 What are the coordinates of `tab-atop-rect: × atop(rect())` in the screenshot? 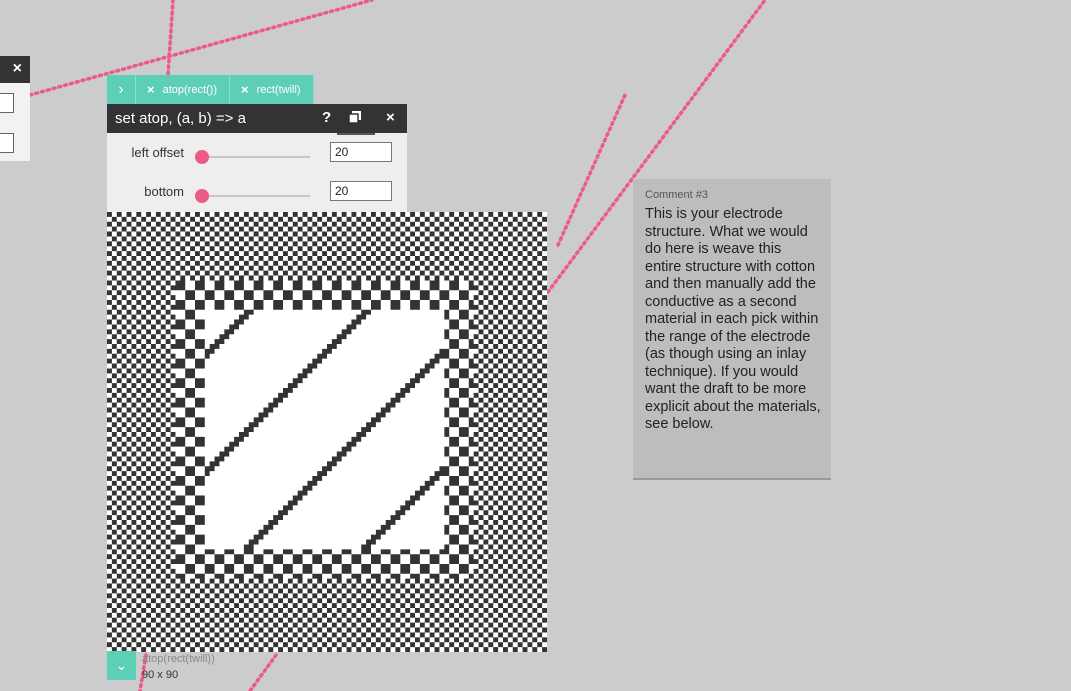 It's located at (183, 89).